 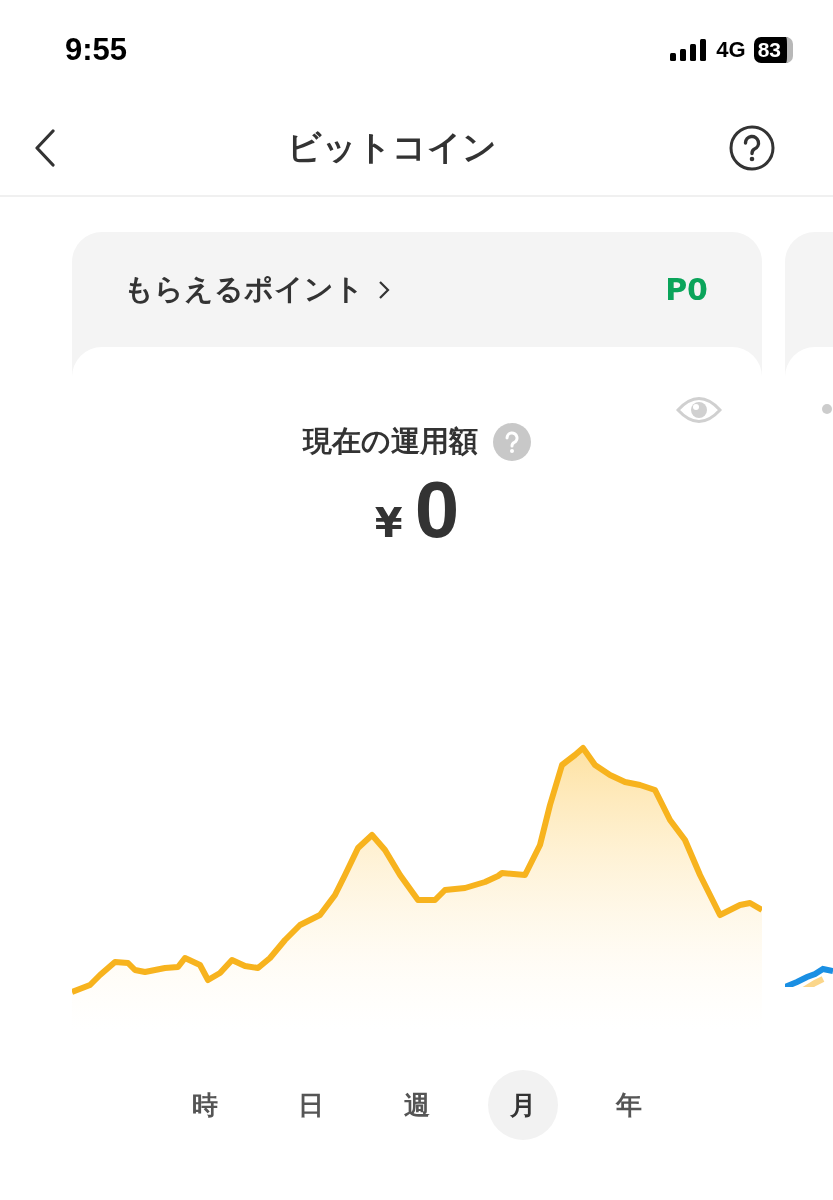 What do you see at coordinates (205, 1105) in the screenshot?
I see `period-tab: 時` at bounding box center [205, 1105].